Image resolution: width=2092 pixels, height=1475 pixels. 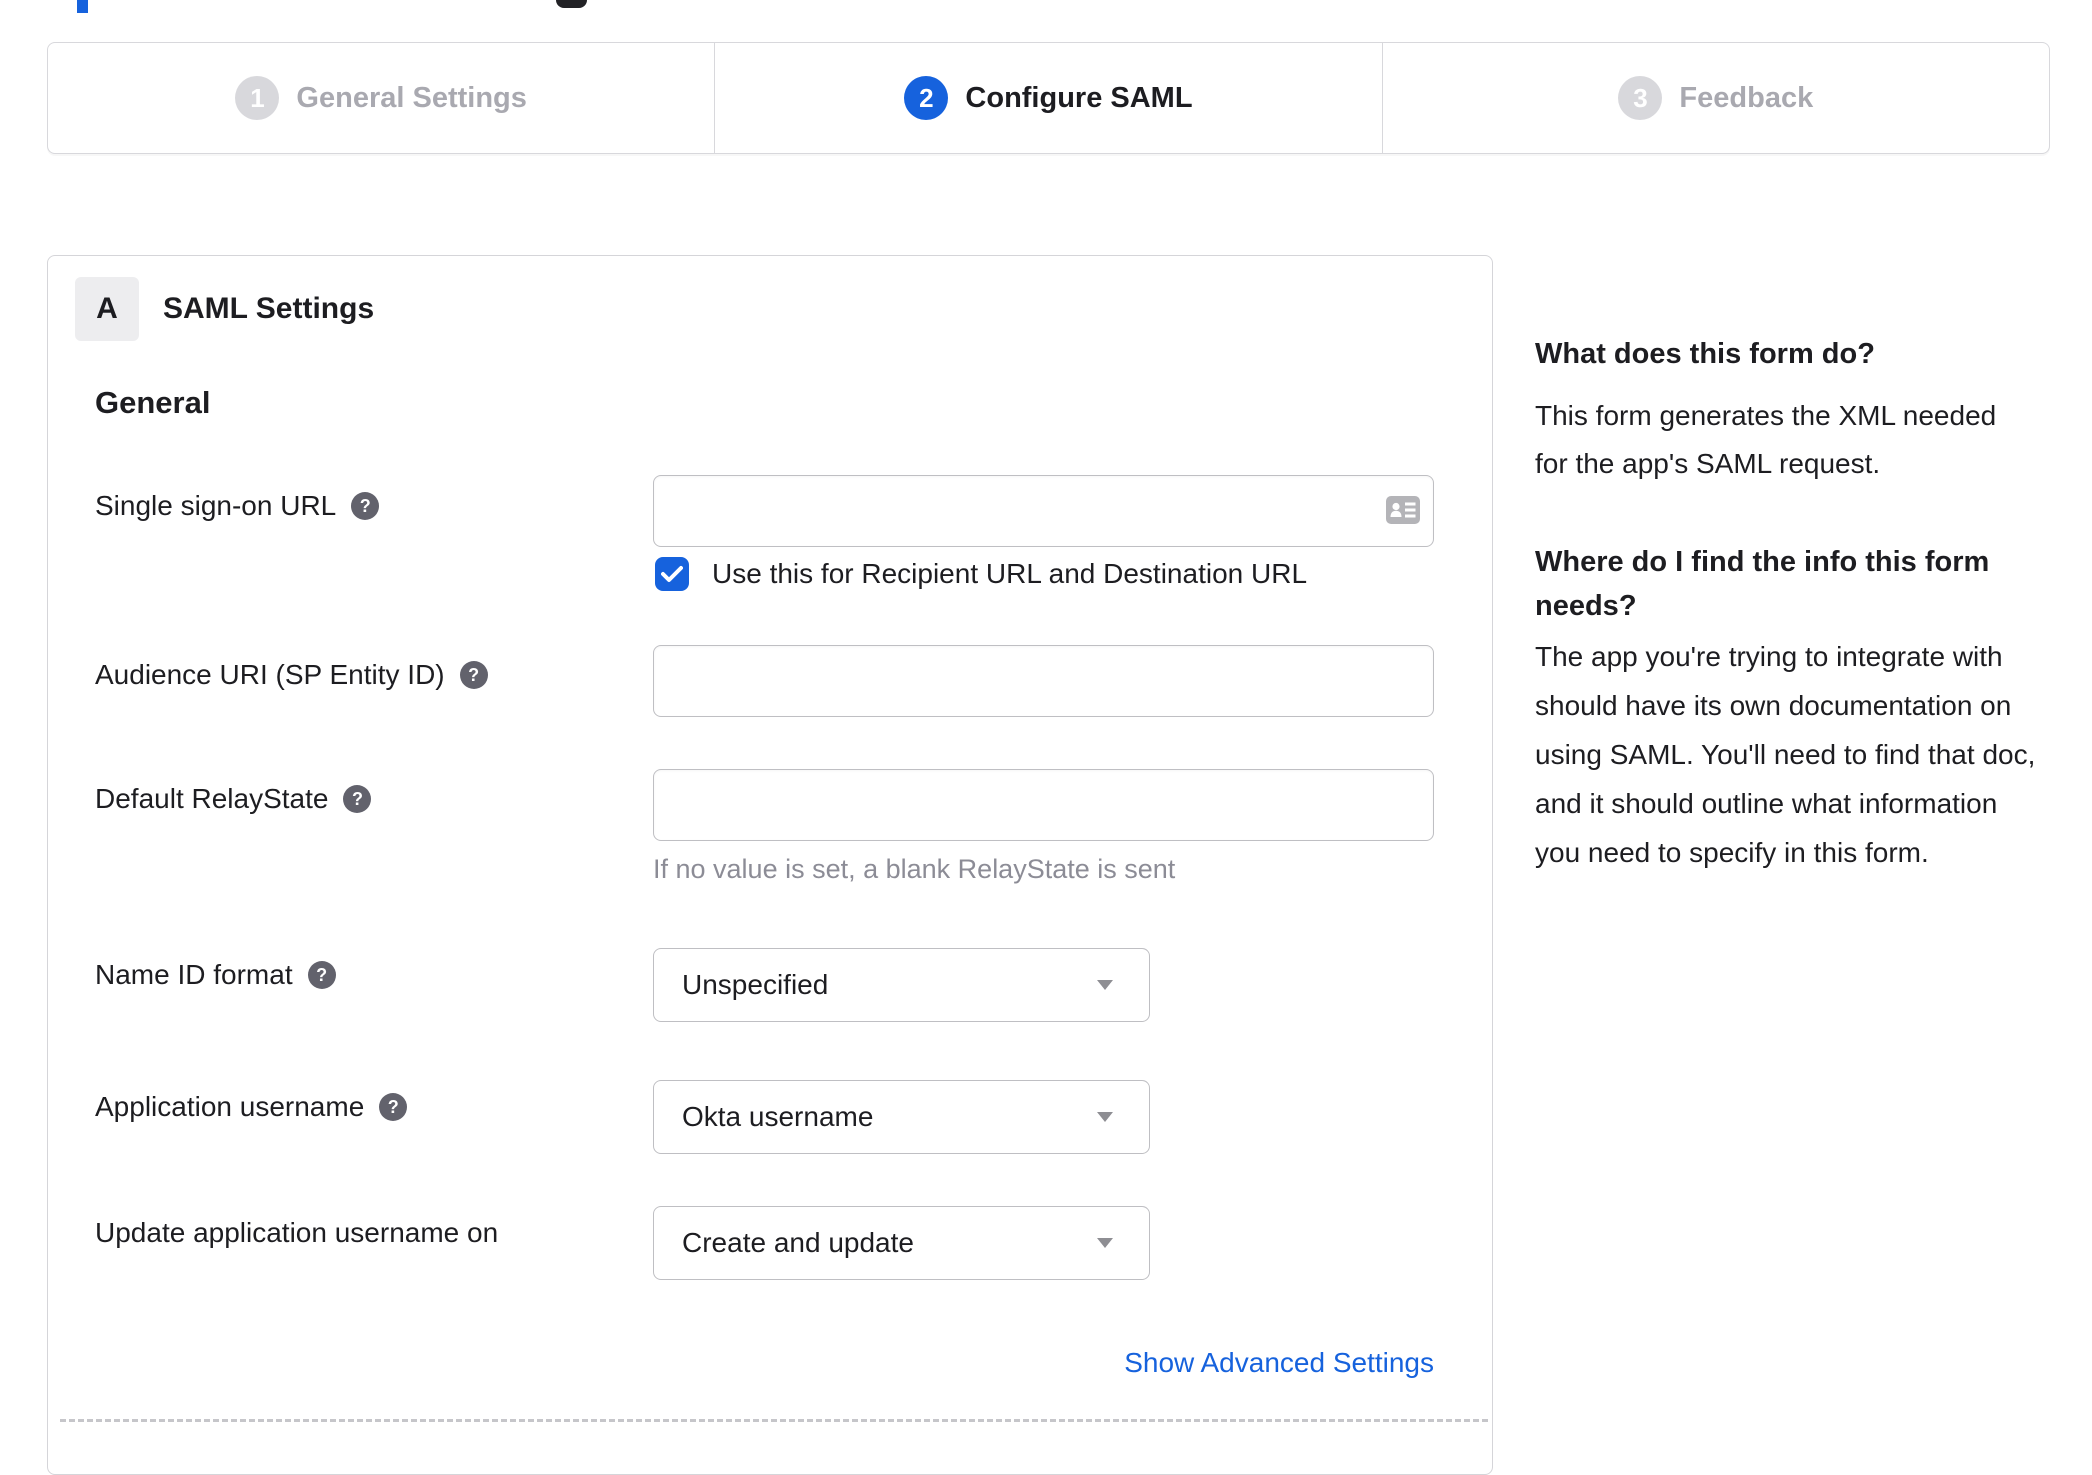 What do you see at coordinates (216, 505) in the screenshot?
I see `sso-url-label-text: Single sign-on URL` at bounding box center [216, 505].